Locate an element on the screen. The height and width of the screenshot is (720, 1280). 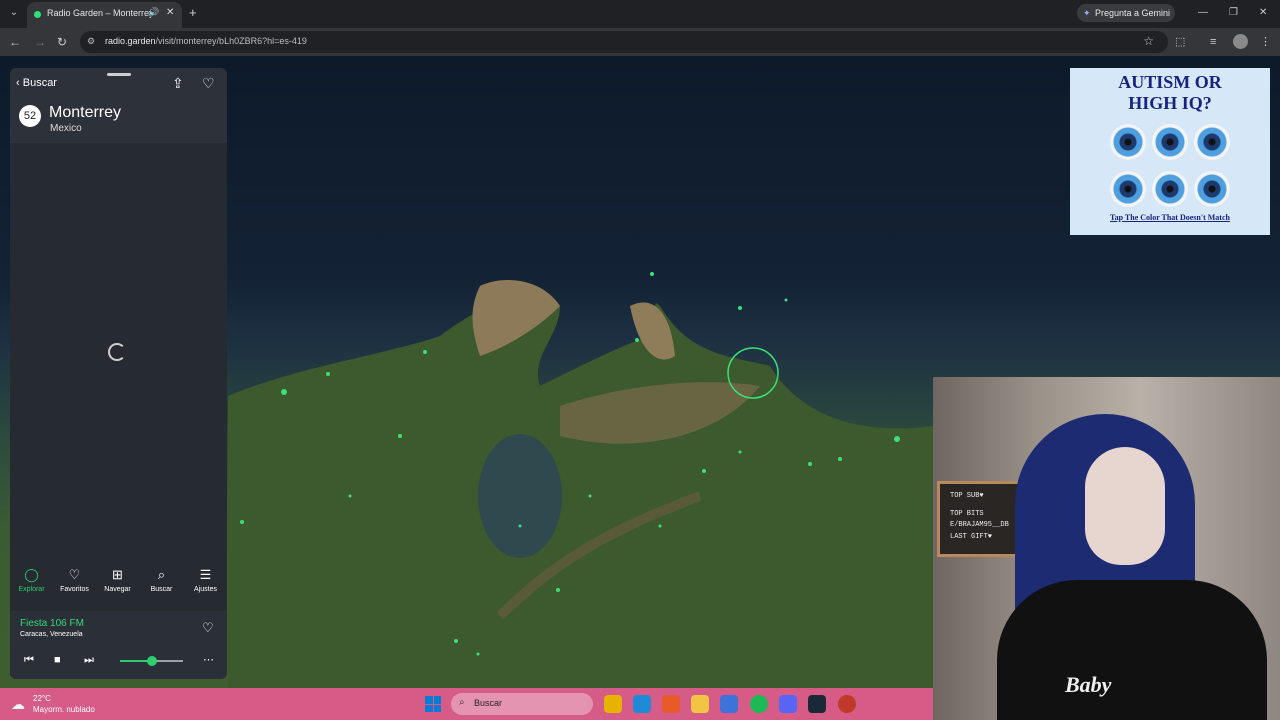
nav-label: Buscar is located at coordinates (161, 589).